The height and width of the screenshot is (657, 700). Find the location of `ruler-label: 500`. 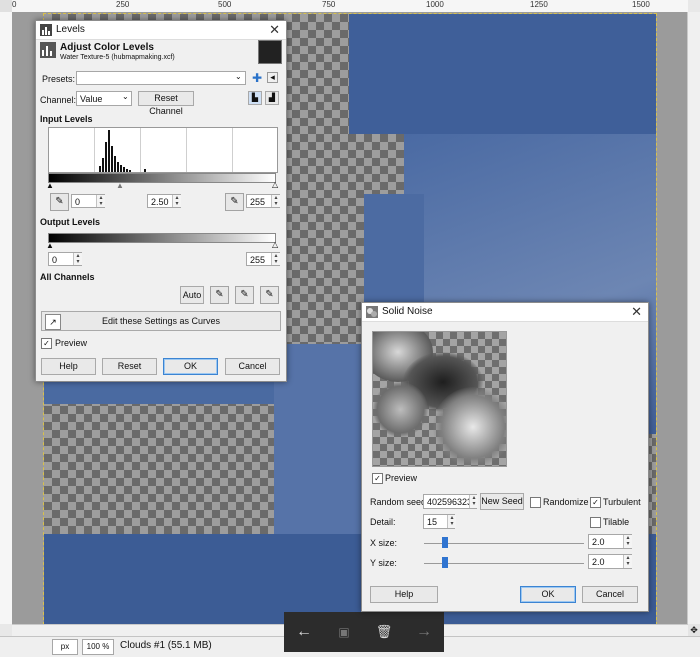

ruler-label: 500 is located at coordinates (225, 4).